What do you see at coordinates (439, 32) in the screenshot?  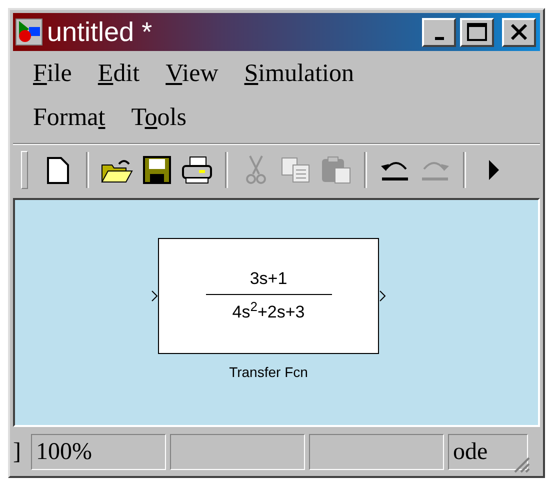 I see `minimize-button` at bounding box center [439, 32].